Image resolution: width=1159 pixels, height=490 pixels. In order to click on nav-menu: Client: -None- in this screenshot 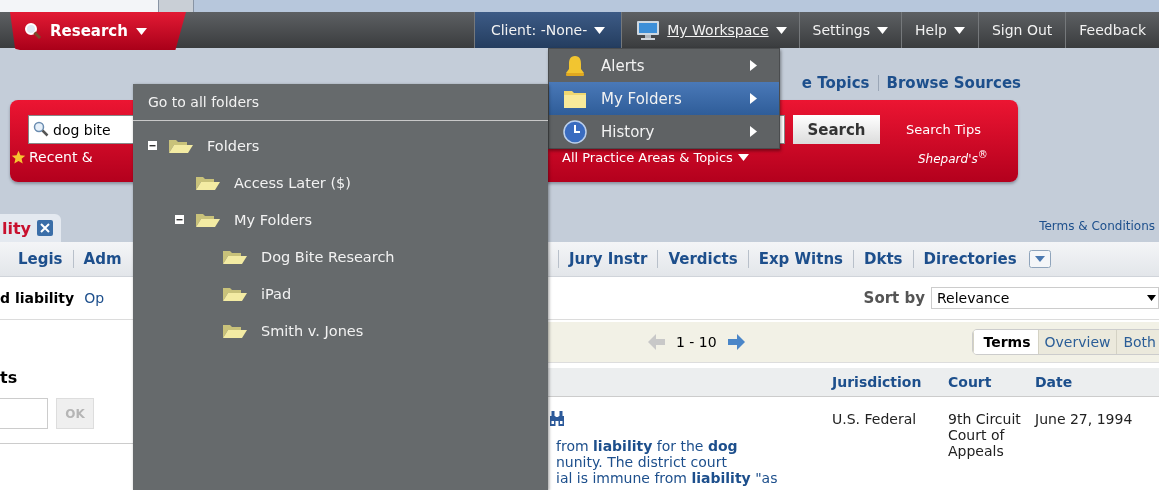, I will do `click(547, 30)`.